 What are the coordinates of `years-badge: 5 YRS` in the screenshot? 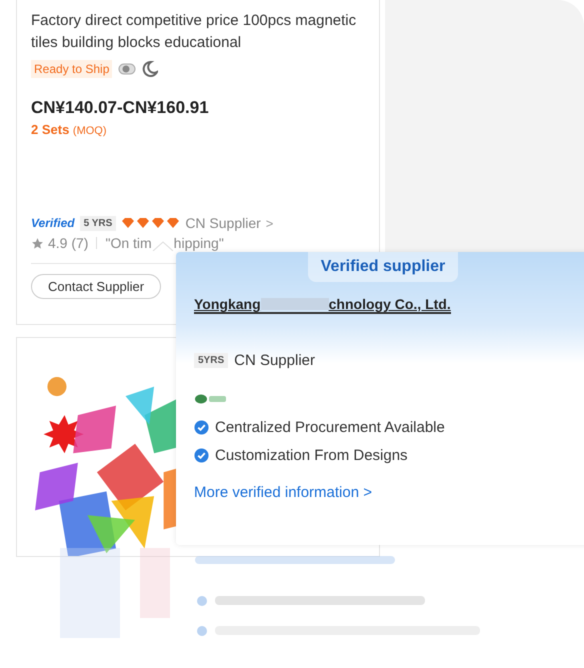 It's located at (98, 223).